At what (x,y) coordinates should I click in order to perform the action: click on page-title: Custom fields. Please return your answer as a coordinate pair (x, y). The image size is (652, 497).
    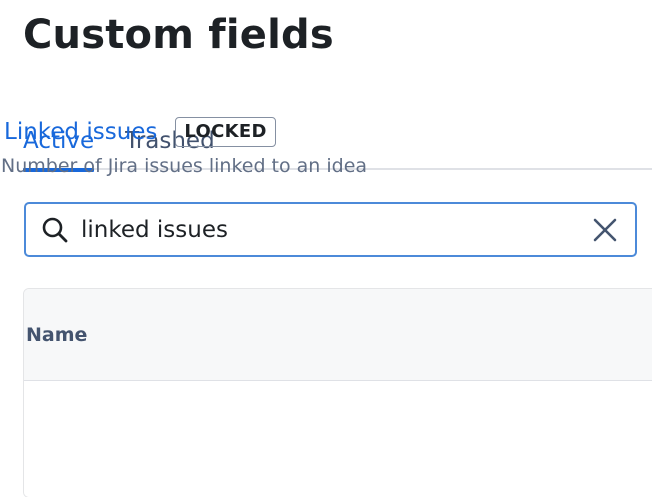
    Looking at the image, I should click on (178, 35).